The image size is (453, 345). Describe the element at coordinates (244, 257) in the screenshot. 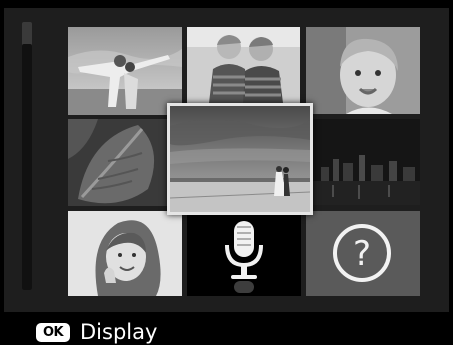

I see `microphone-icon` at that location.